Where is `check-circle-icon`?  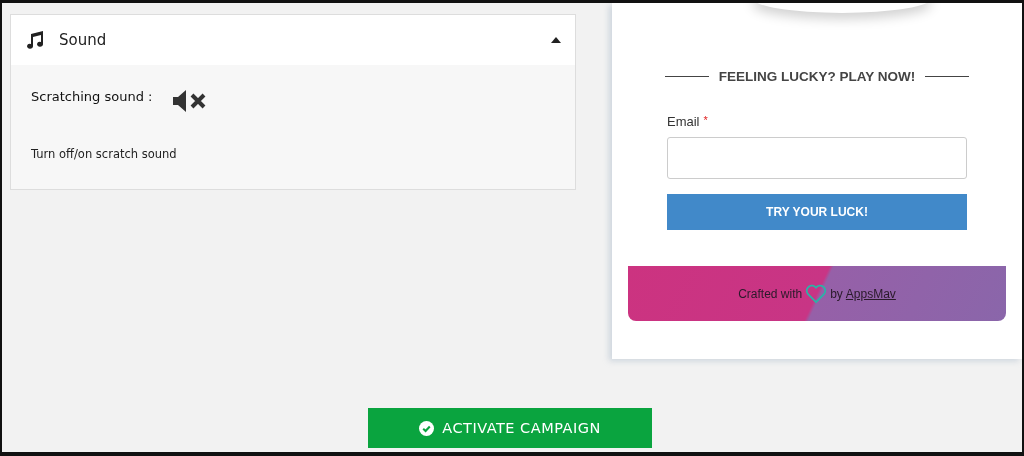
check-circle-icon is located at coordinates (427, 428).